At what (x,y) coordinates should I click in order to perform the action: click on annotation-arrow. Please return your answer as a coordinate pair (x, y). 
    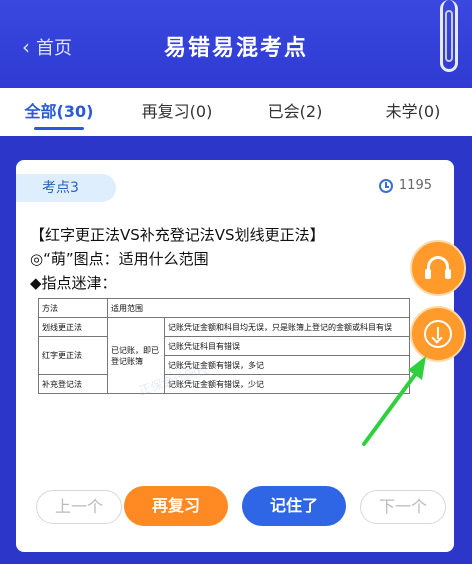
    Looking at the image, I should click on (394, 401).